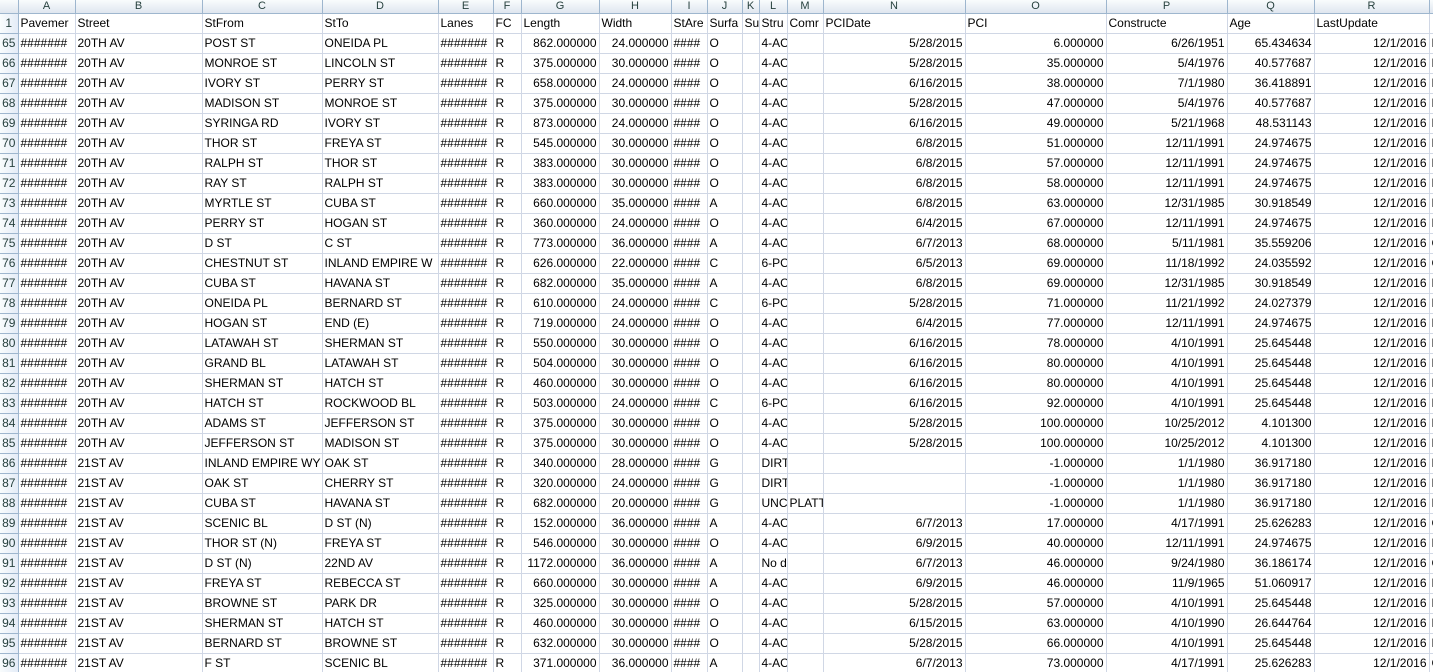  What do you see at coordinates (773, 503) in the screenshot?
I see `cell: UNCON` at bounding box center [773, 503].